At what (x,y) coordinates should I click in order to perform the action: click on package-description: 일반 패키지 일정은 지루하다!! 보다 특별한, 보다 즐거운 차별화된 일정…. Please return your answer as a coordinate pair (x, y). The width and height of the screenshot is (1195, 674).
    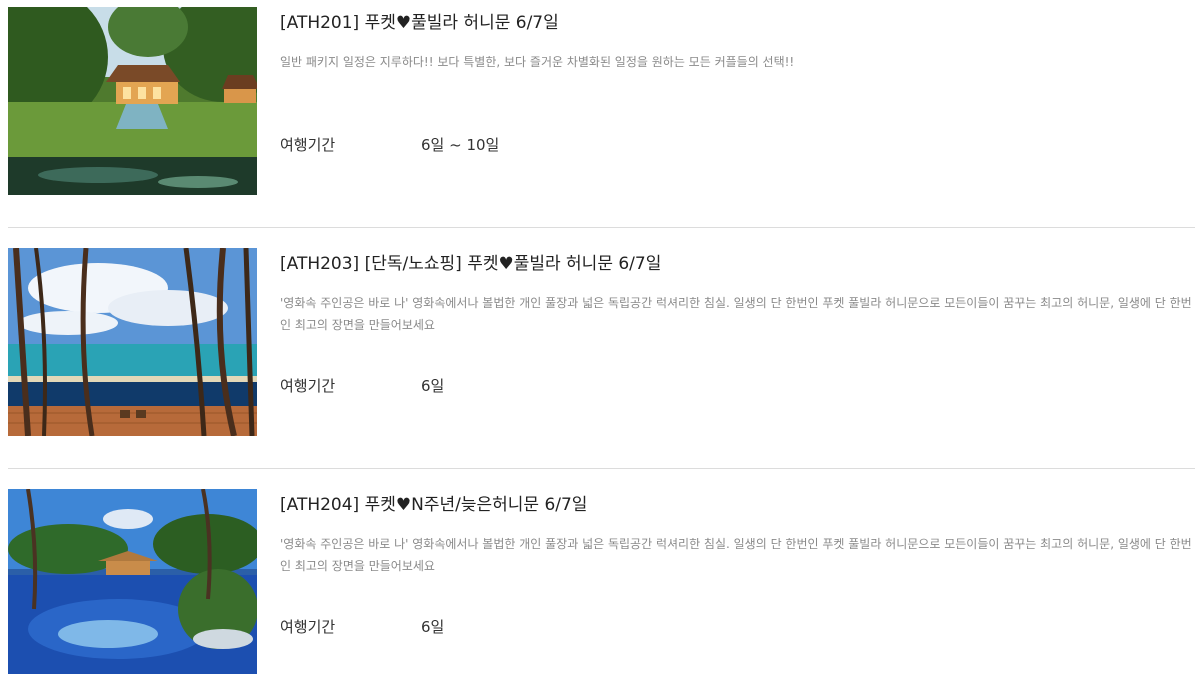
    Looking at the image, I should click on (537, 62).